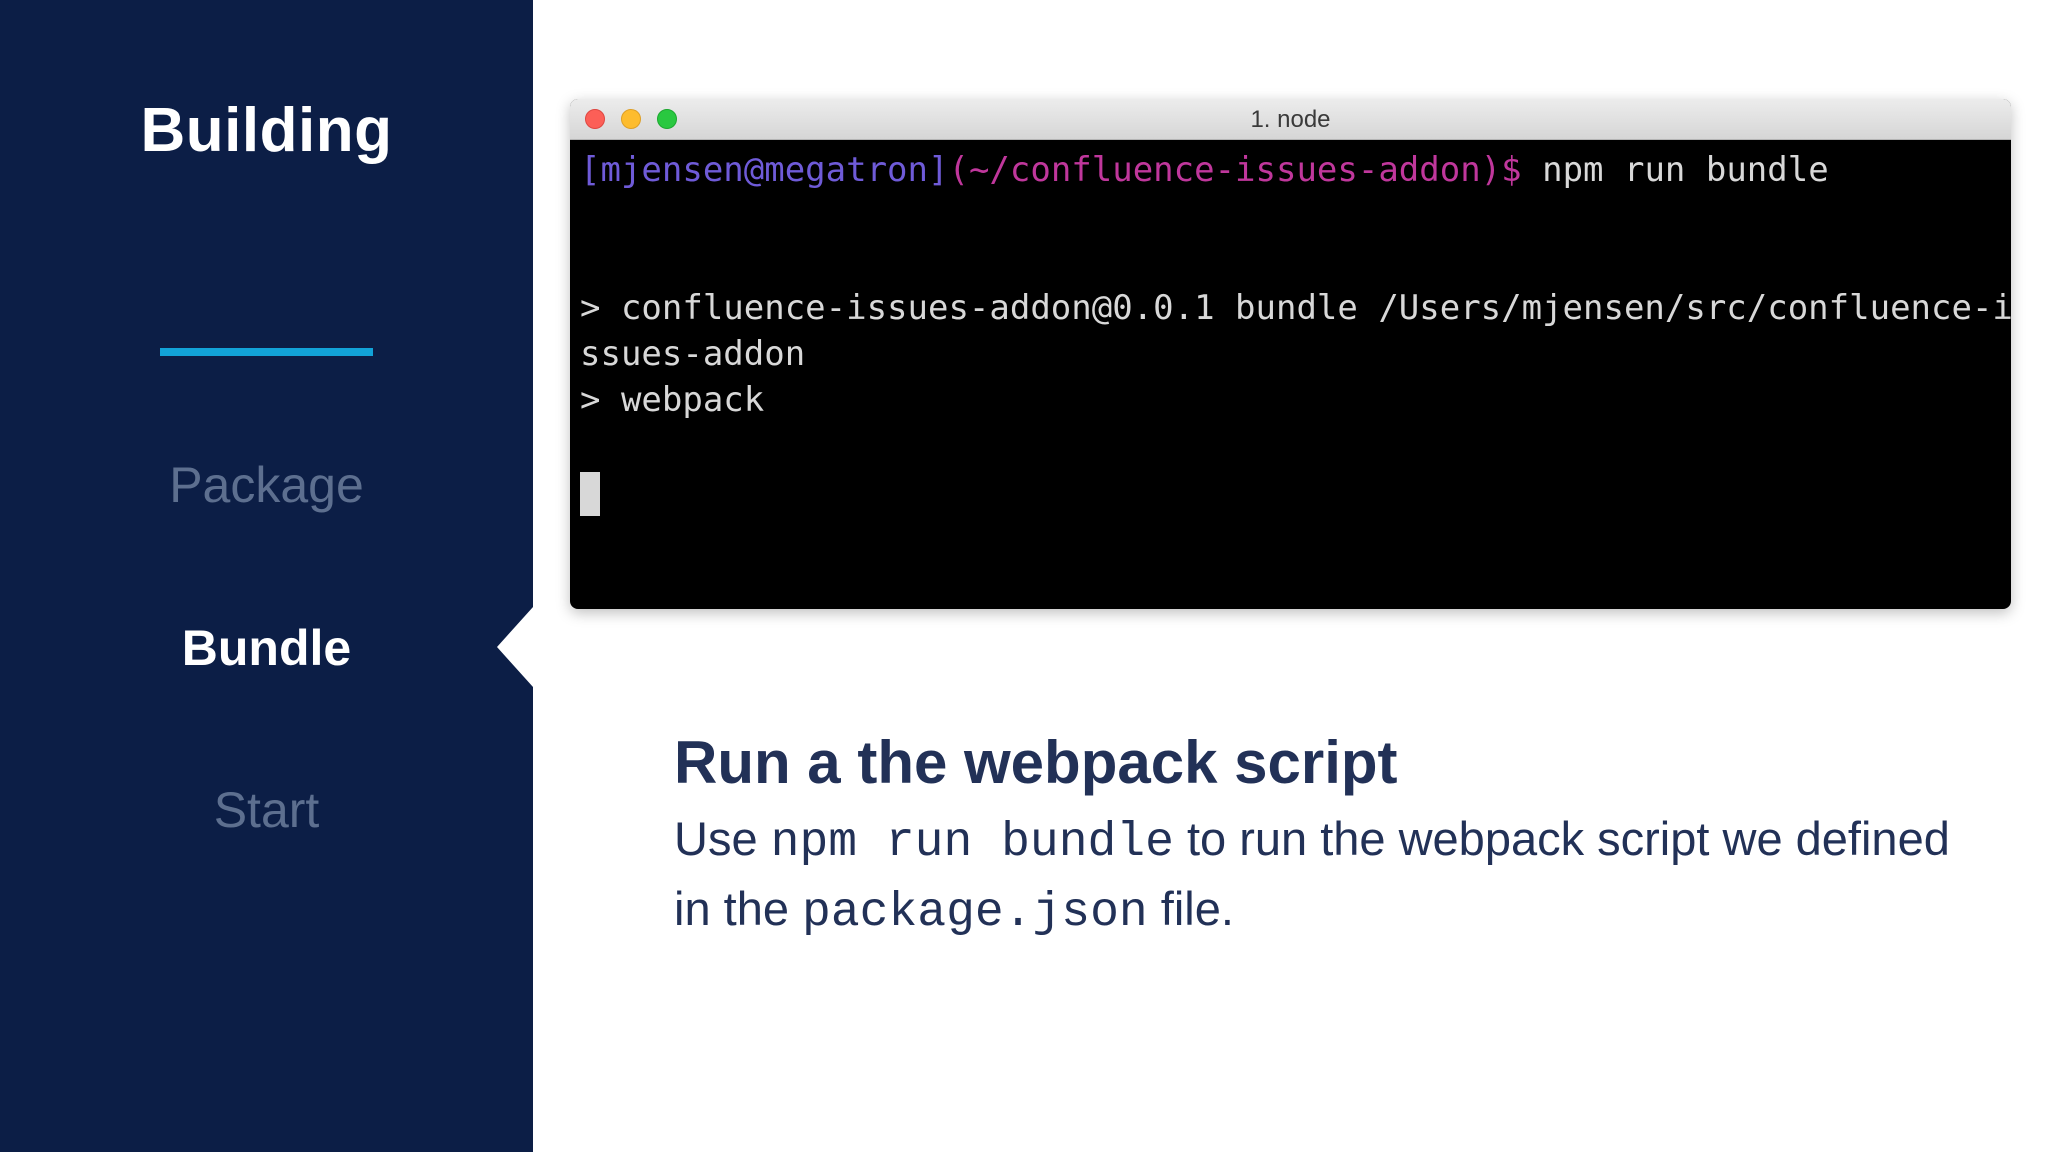  Describe the element at coordinates (1291, 492) in the screenshot. I see `terminal-cursor-line` at that location.